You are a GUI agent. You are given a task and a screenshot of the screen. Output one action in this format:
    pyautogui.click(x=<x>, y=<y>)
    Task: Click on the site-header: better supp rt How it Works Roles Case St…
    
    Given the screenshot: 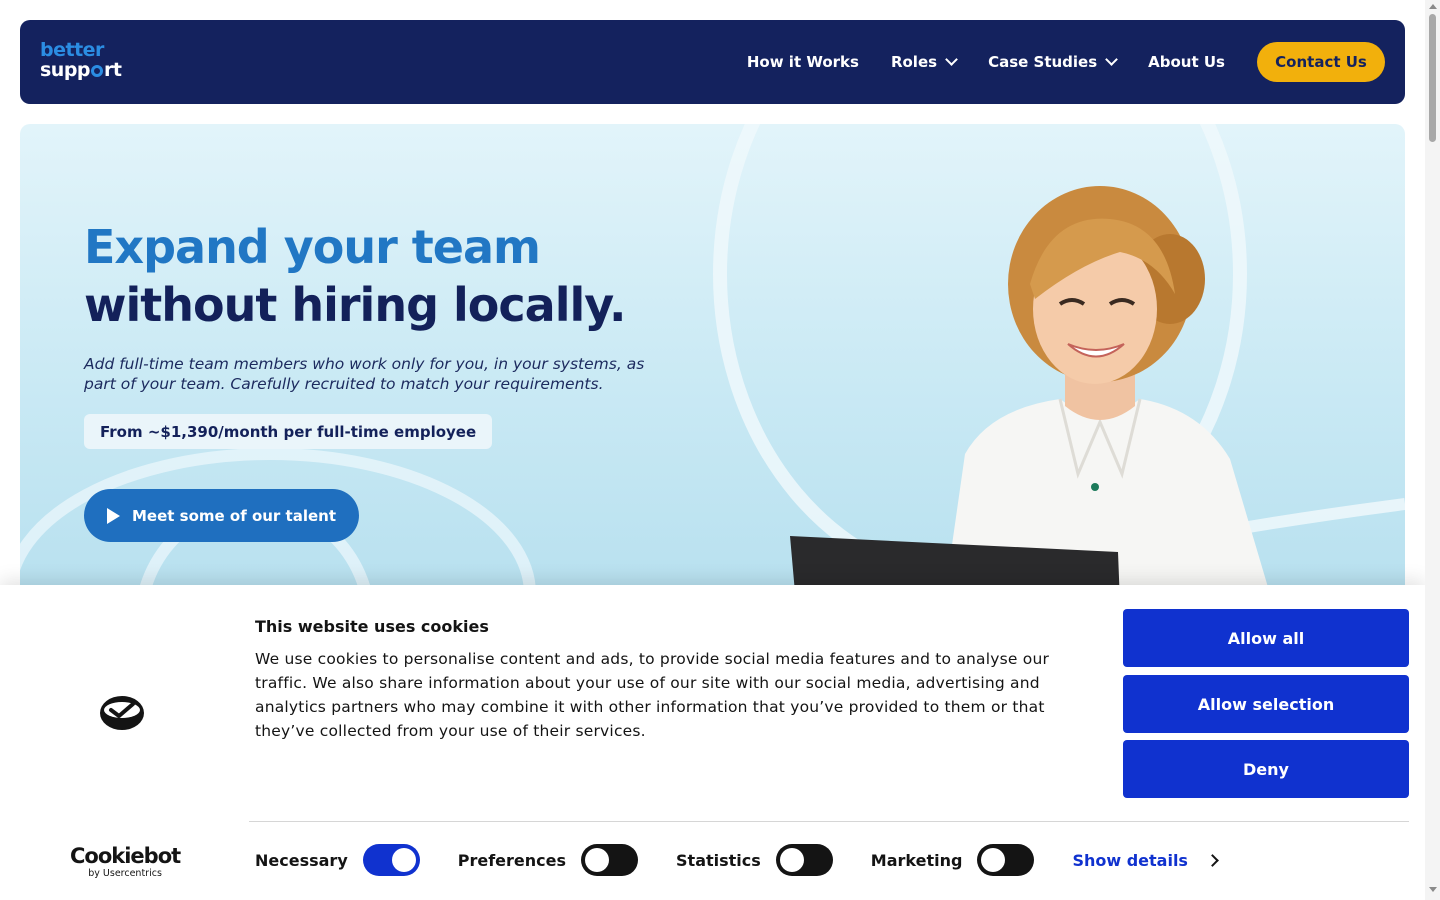 What is the action you would take?
    pyautogui.click(x=712, y=62)
    